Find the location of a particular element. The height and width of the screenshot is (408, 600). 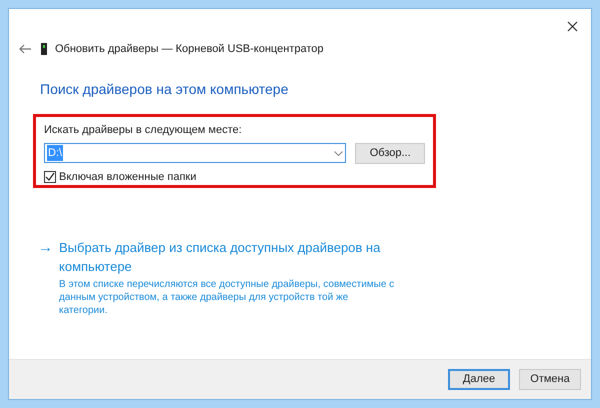

subfolders-checkbox is located at coordinates (50, 176).